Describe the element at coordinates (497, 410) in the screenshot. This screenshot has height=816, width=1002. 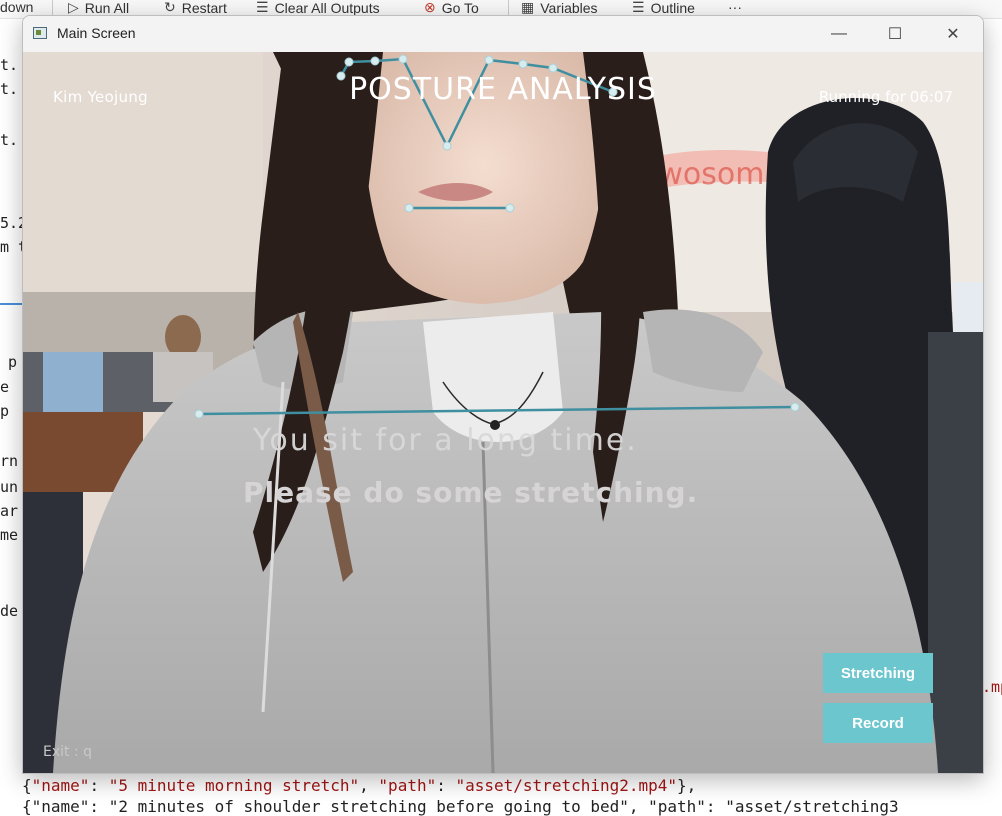
I see `shoulder-landmark-line` at that location.